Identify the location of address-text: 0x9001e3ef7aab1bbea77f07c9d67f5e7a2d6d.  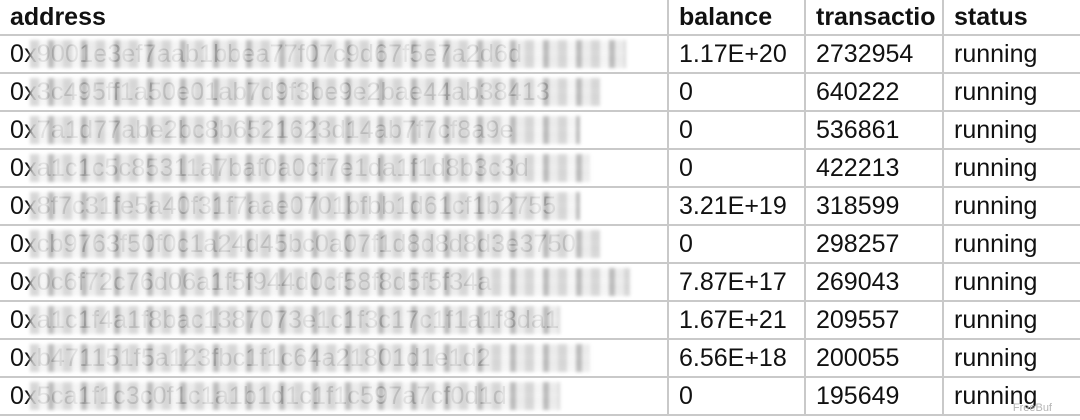
(266, 53).